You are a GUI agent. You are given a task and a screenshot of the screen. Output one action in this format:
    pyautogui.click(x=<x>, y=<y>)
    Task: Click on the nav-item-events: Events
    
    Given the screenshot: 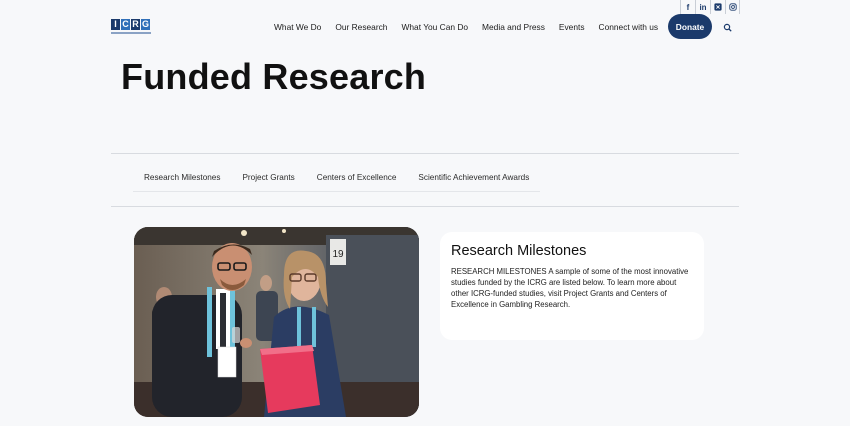 What is the action you would take?
    pyautogui.click(x=572, y=27)
    